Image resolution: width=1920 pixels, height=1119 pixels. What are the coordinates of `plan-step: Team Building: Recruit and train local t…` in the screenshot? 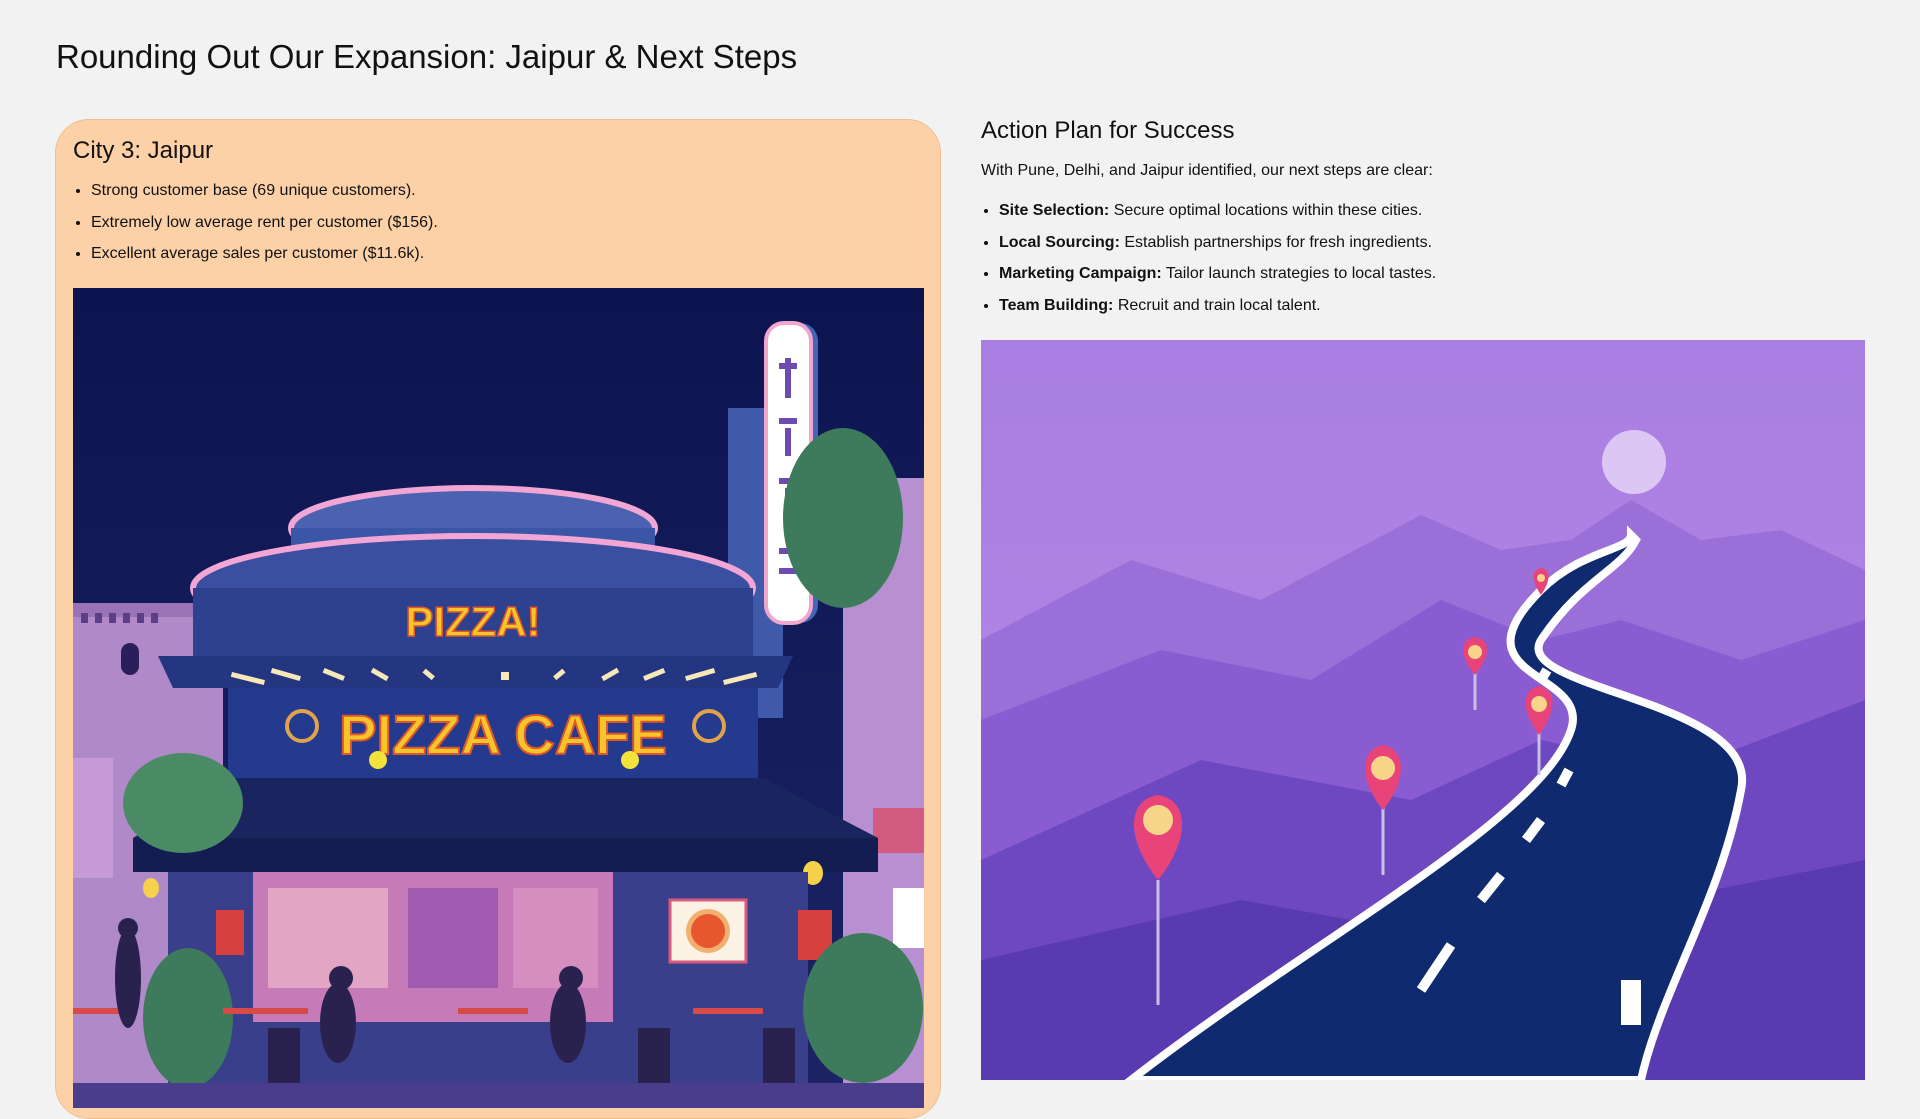 It's located at (1217, 312).